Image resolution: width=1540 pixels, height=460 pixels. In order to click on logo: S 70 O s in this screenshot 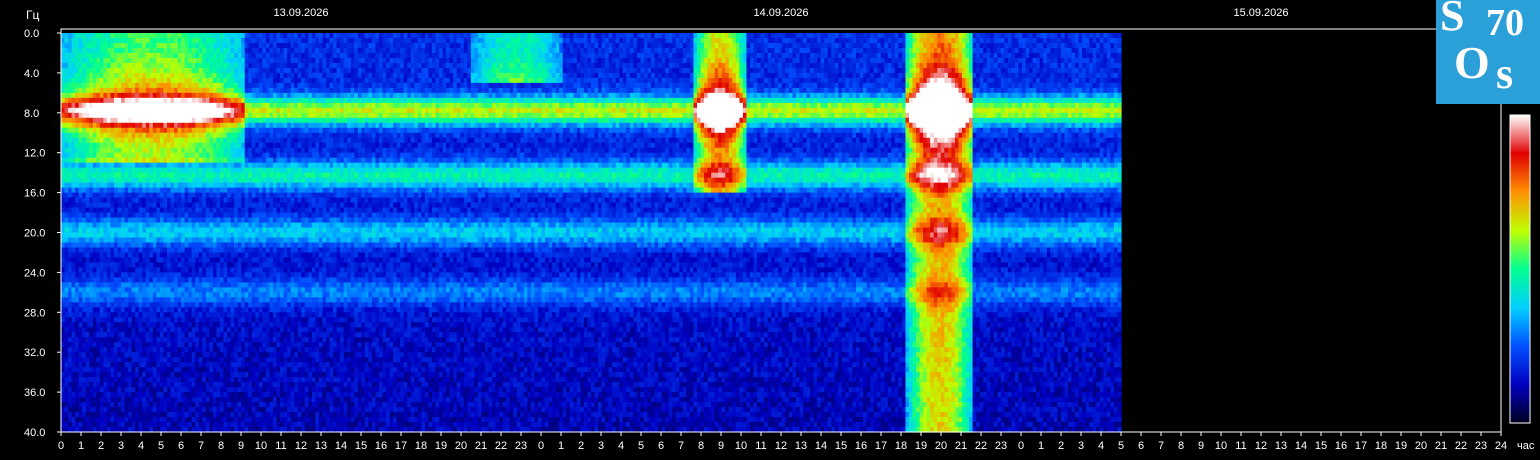, I will do `click(1488, 52)`.